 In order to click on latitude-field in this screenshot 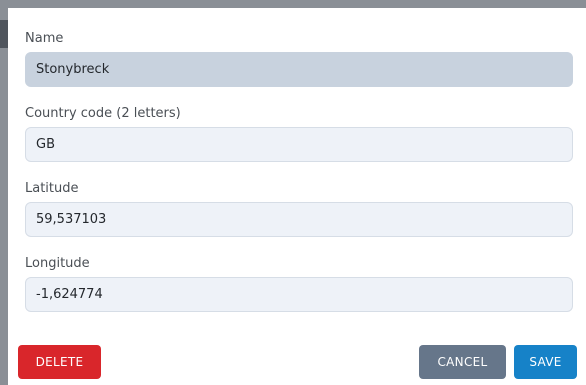, I will do `click(299, 219)`.